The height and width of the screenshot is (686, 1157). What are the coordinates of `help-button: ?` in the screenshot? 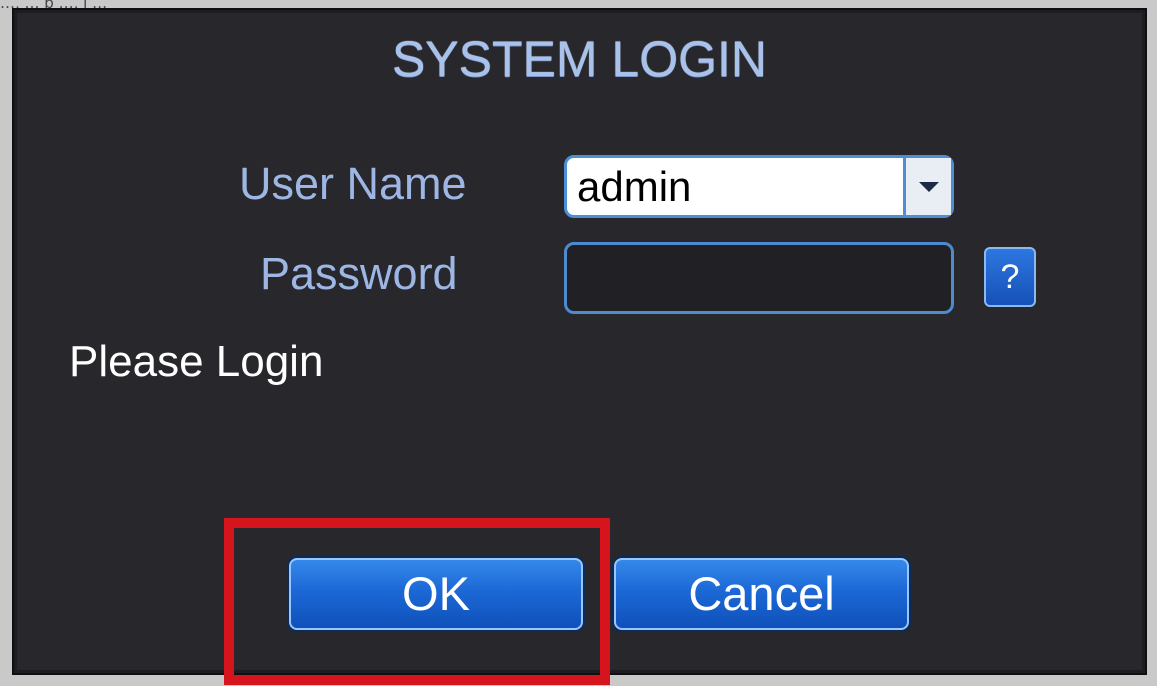 It's located at (1010, 277).